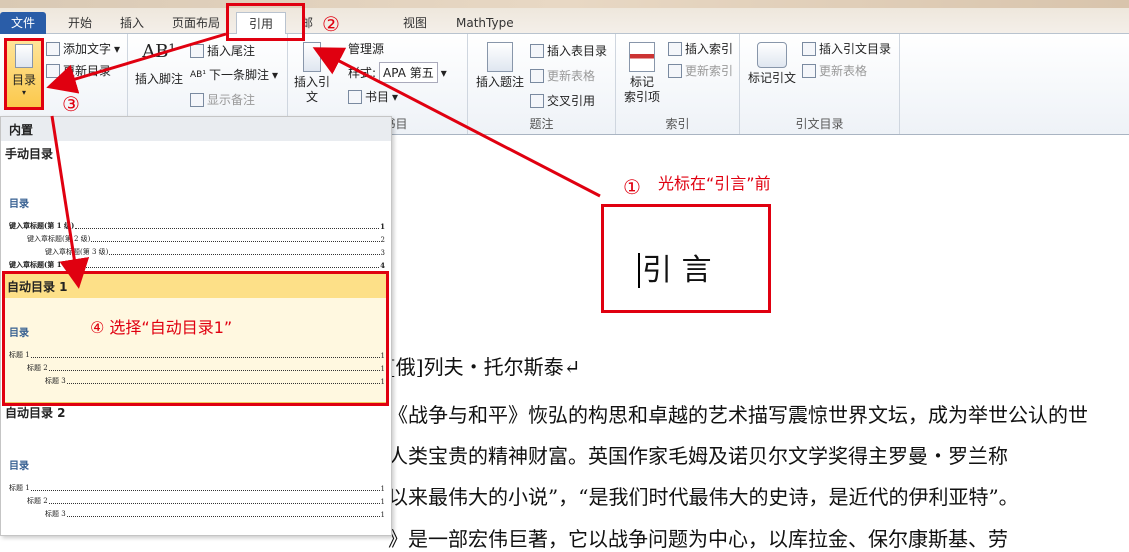 This screenshot has height=552, width=1129. Describe the element at coordinates (195, 338) in the screenshot. I see `annotation-box-auto-toc1` at that location.